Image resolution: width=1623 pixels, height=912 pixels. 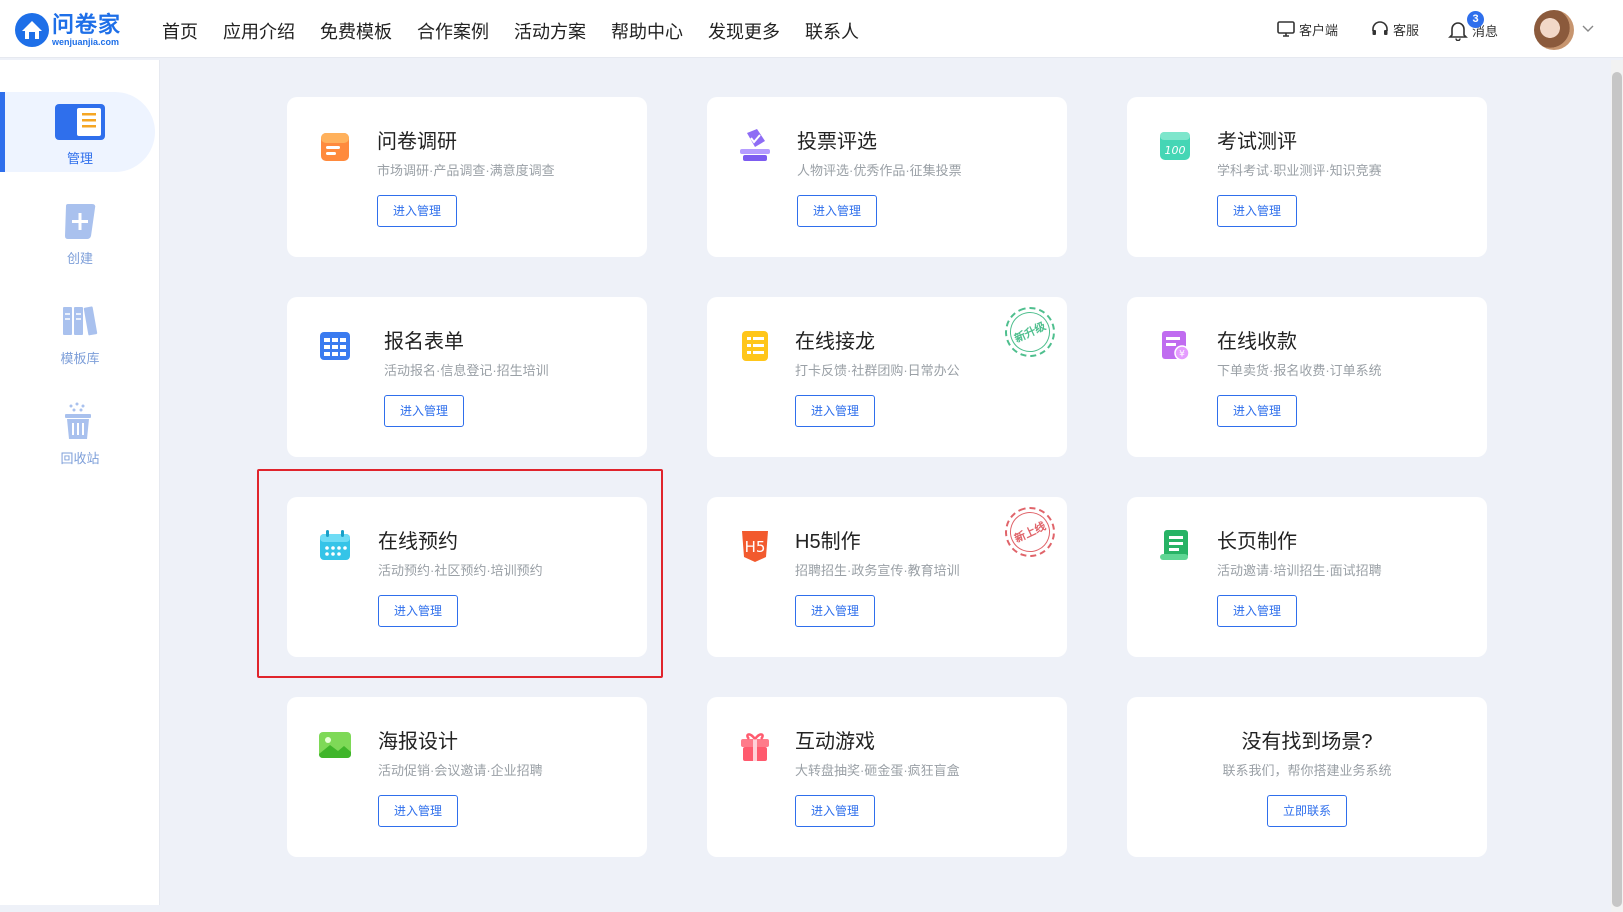 I want to click on sidebar-item-create: 创建, so click(x=77, y=232).